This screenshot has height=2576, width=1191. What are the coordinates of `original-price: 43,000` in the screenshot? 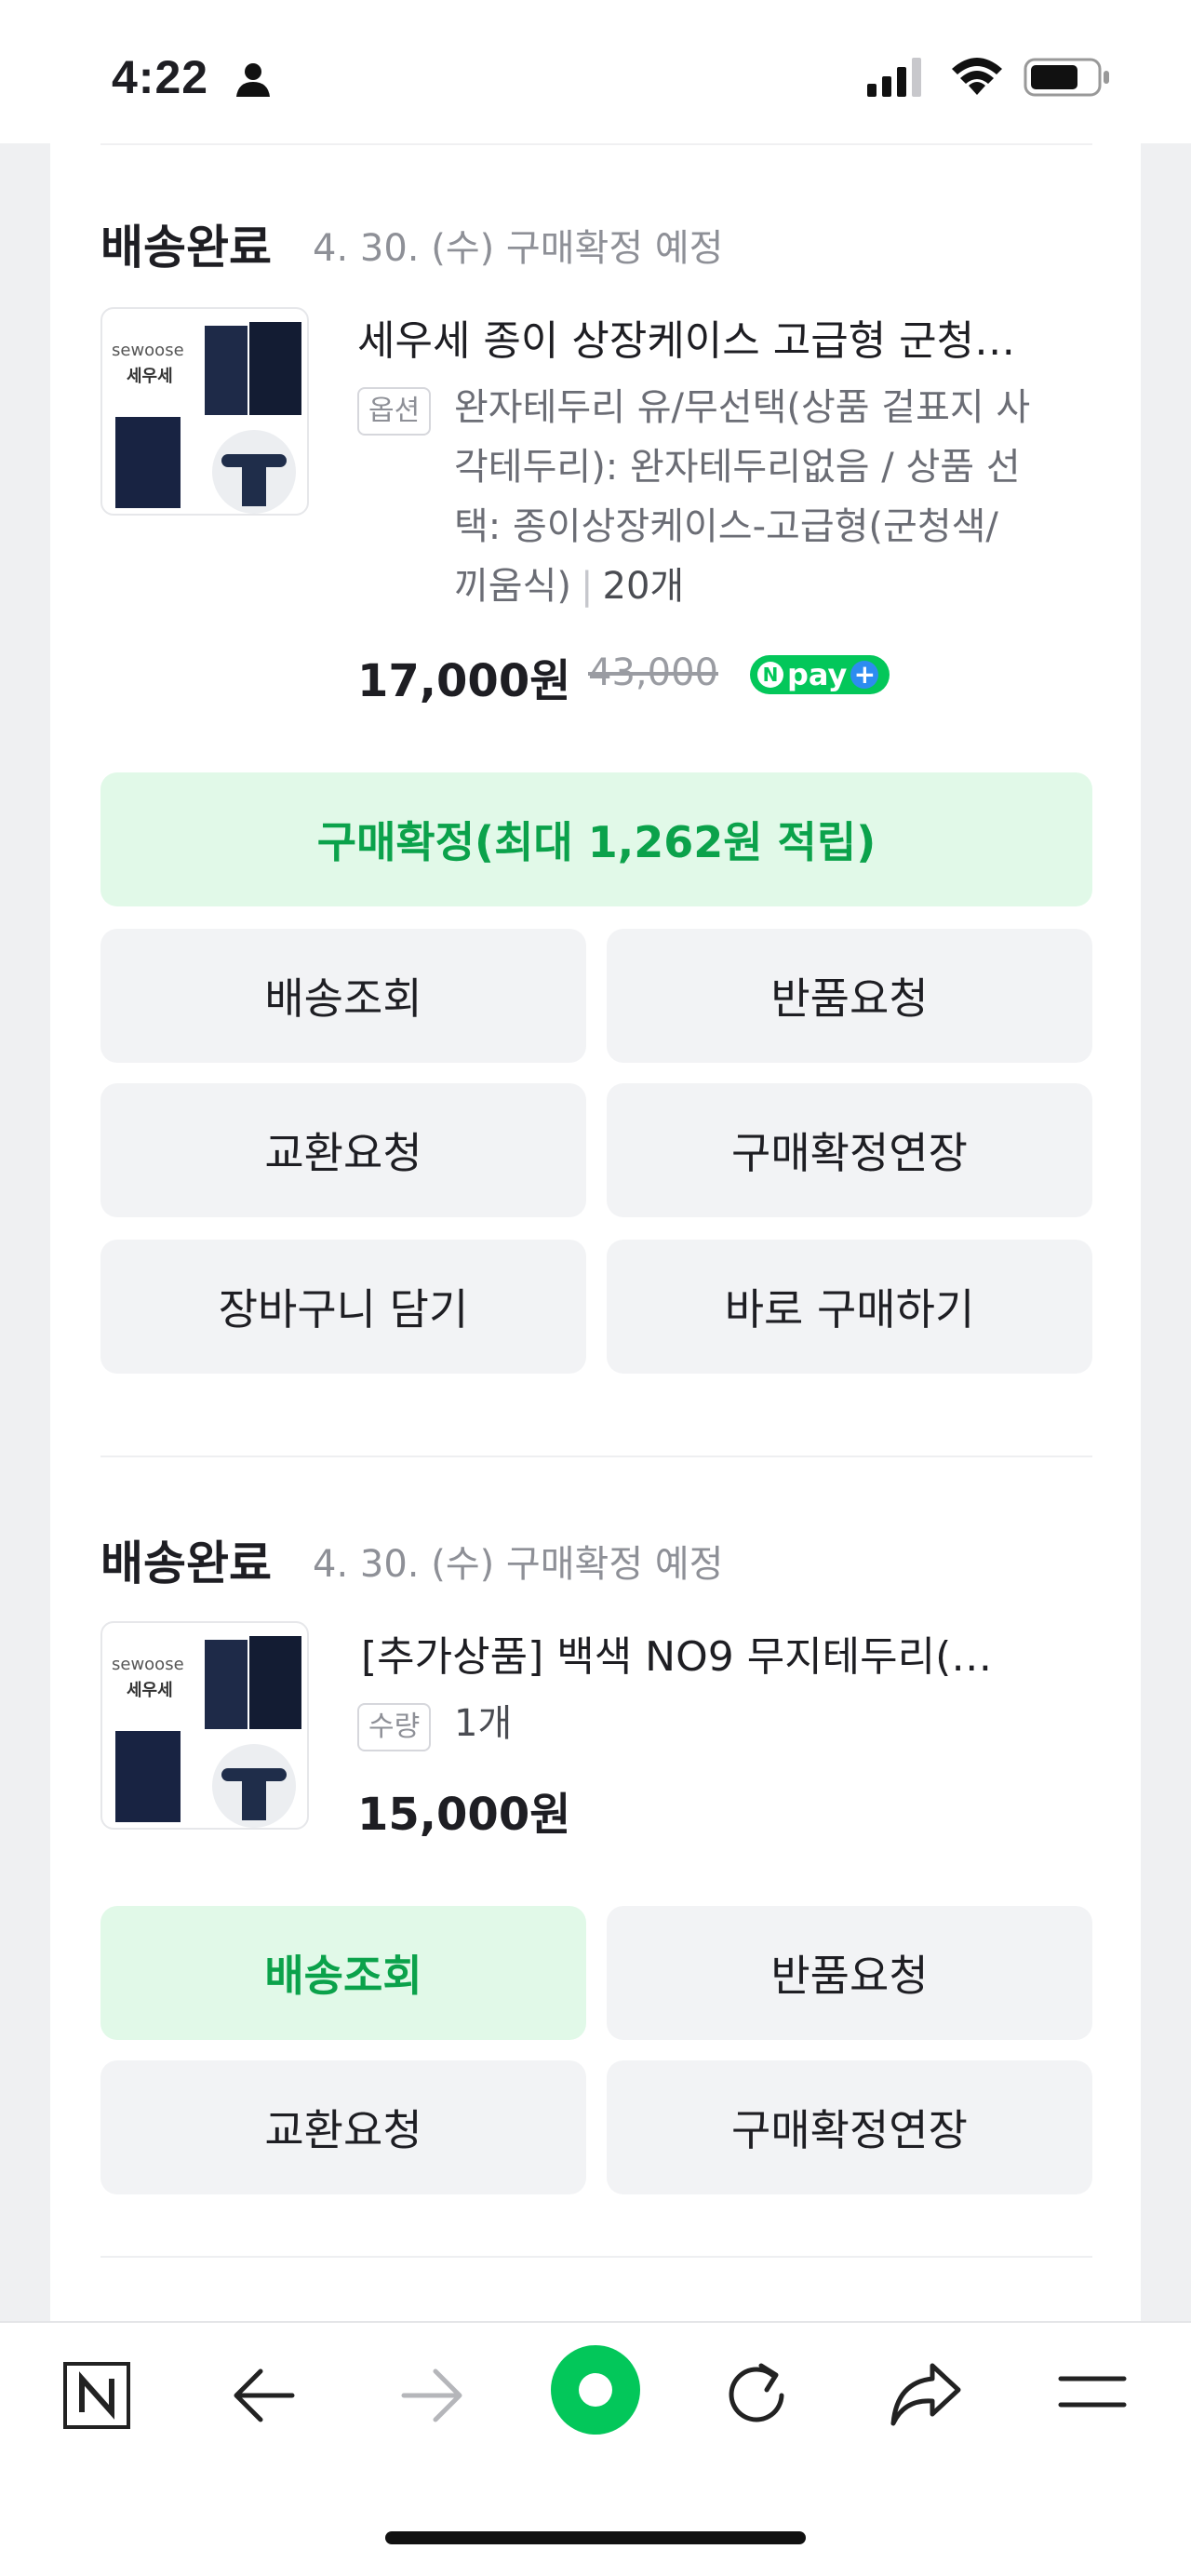 It's located at (653, 672).